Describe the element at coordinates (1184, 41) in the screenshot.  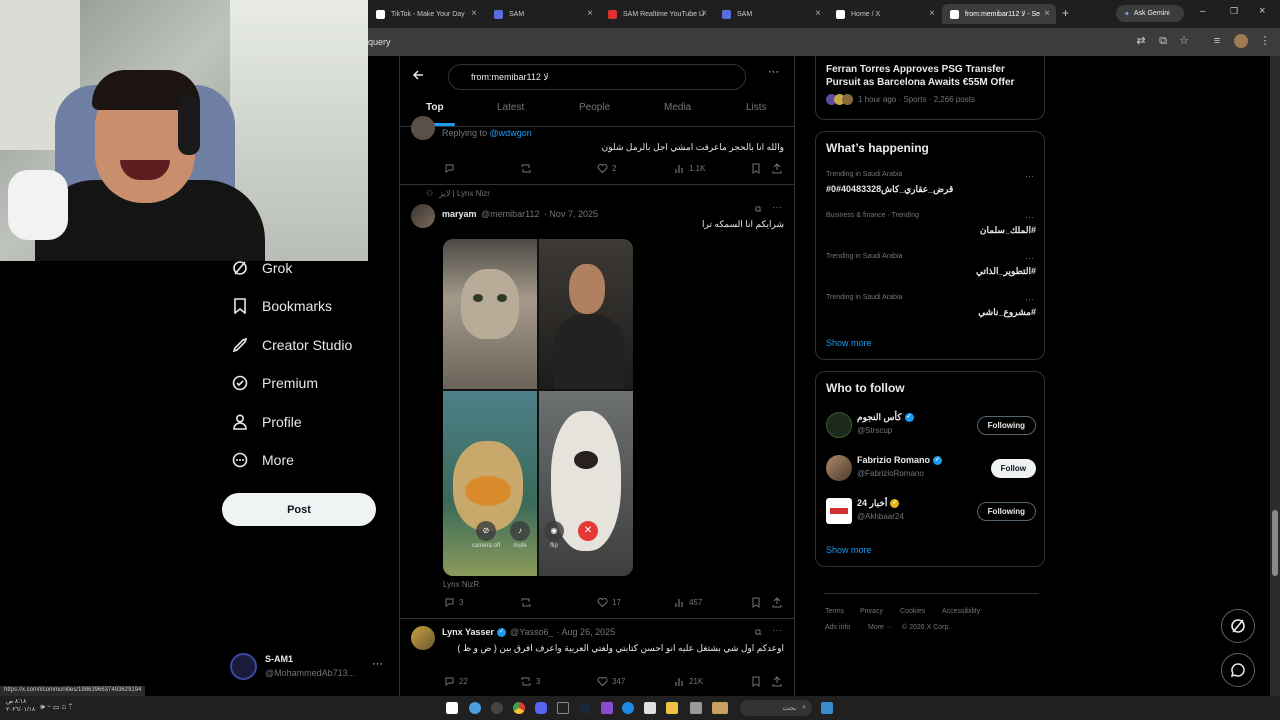
I see `star-icon: ☆` at that location.